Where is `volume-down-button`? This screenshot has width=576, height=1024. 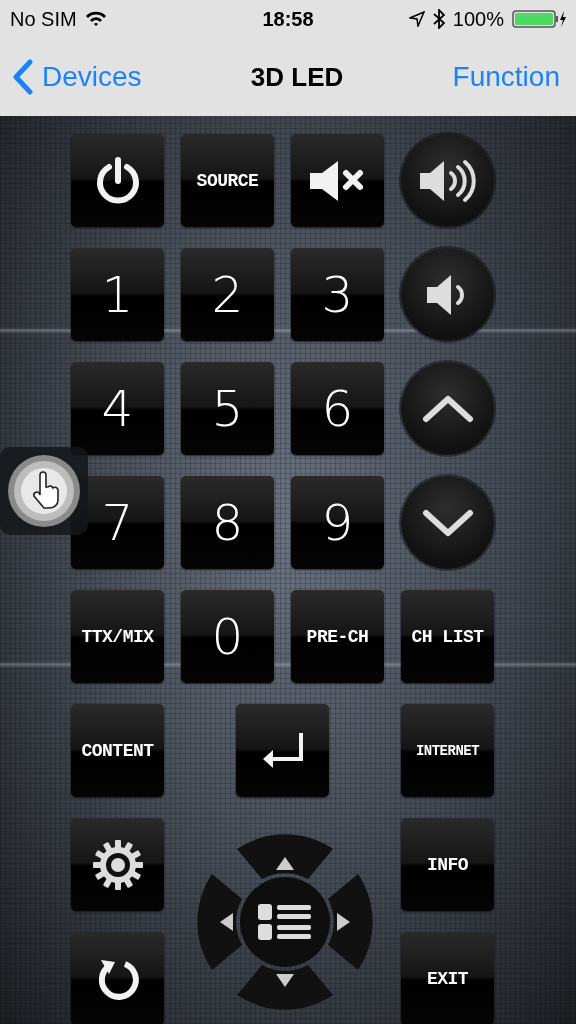
volume-down-button is located at coordinates (447, 294).